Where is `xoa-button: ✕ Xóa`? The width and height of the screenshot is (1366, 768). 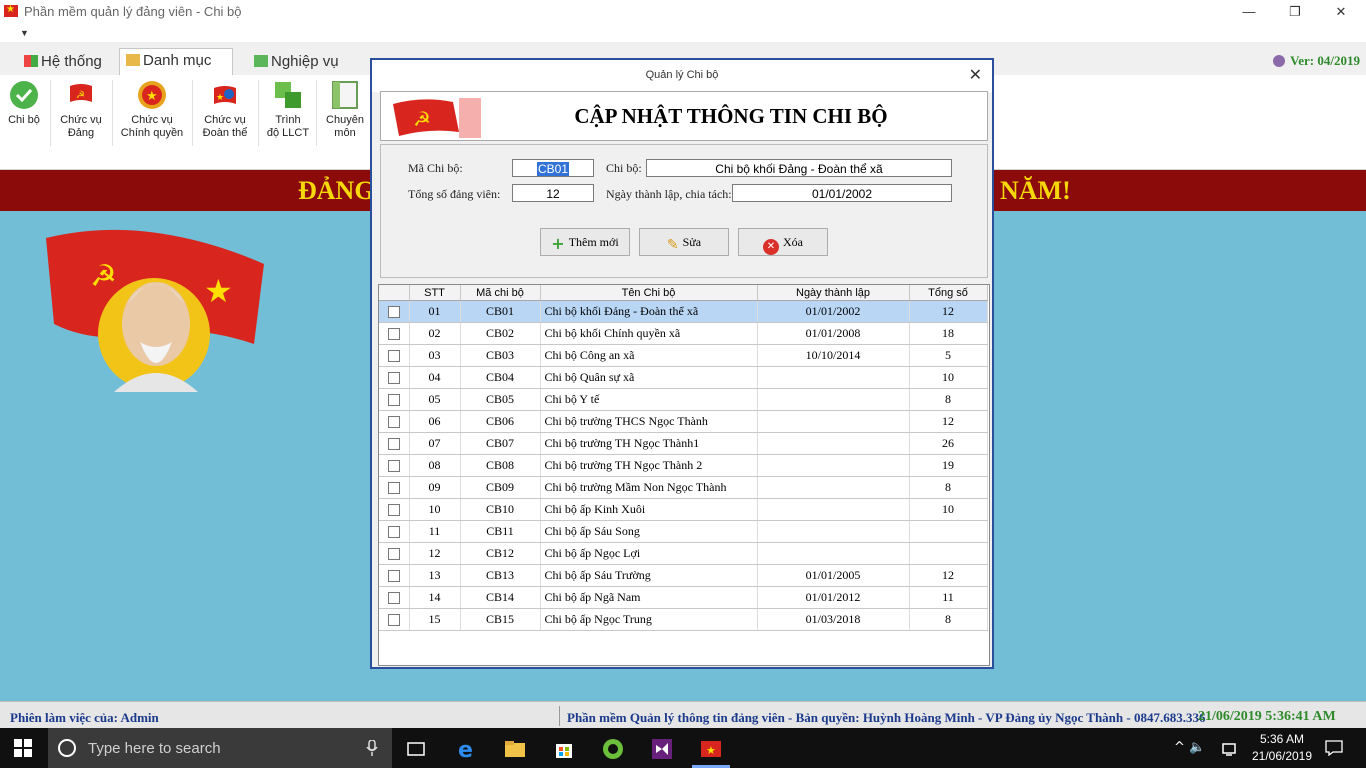
xoa-button: ✕ Xóa is located at coordinates (783, 242).